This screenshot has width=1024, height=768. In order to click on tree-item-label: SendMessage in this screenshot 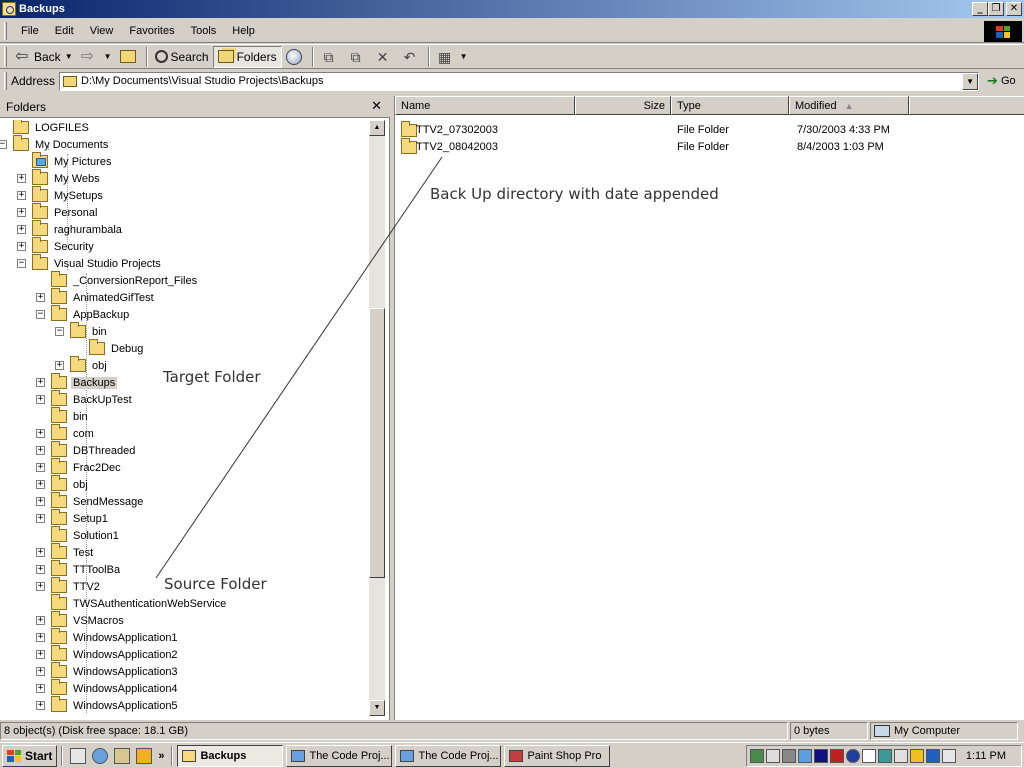, I will do `click(108, 502)`.